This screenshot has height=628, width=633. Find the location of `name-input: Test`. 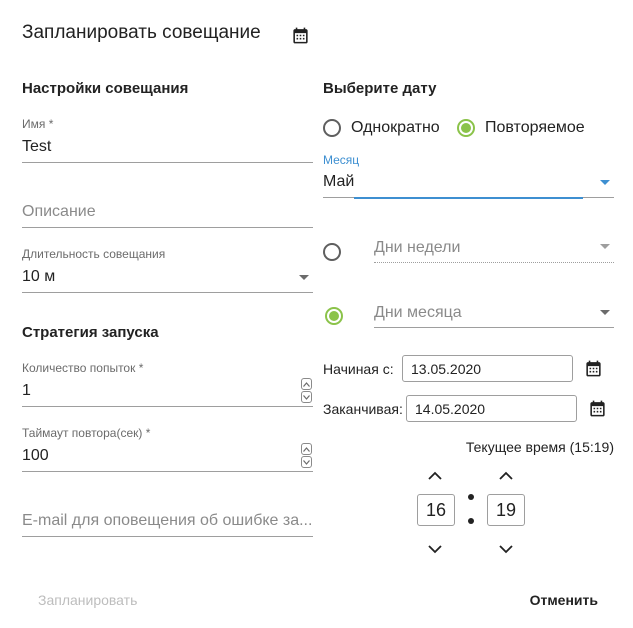

name-input: Test is located at coordinates (36, 147).